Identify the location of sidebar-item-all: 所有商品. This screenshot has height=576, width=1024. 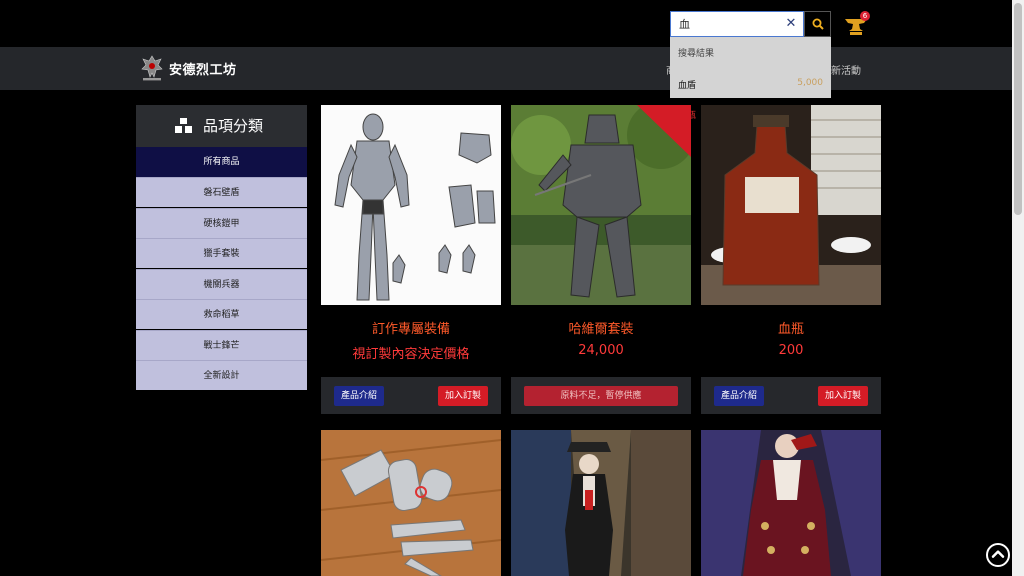
(221, 162).